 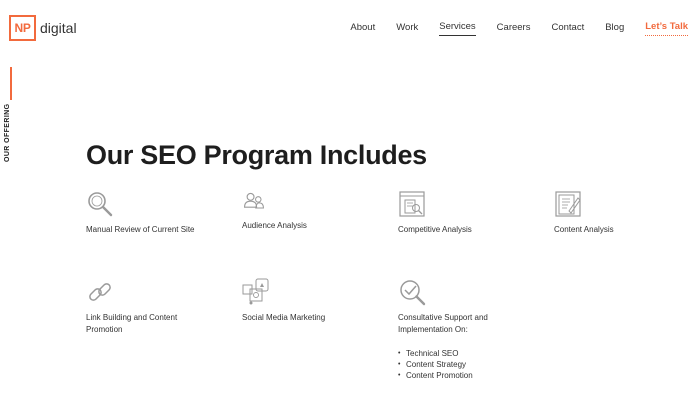 I want to click on offering-item-competitive-analysis: Competitive Analysis, so click(x=468, y=213).